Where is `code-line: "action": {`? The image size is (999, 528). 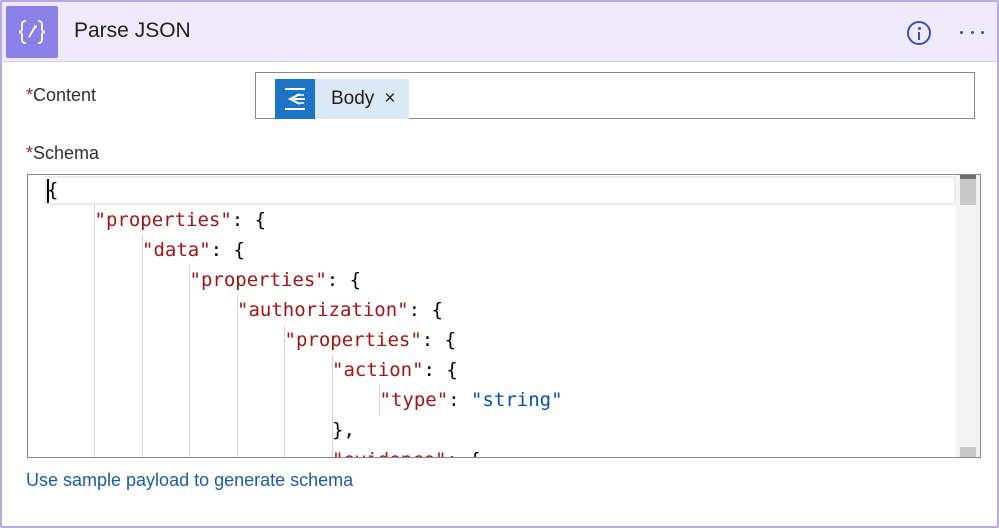 code-line: "action": { is located at coordinates (395, 370).